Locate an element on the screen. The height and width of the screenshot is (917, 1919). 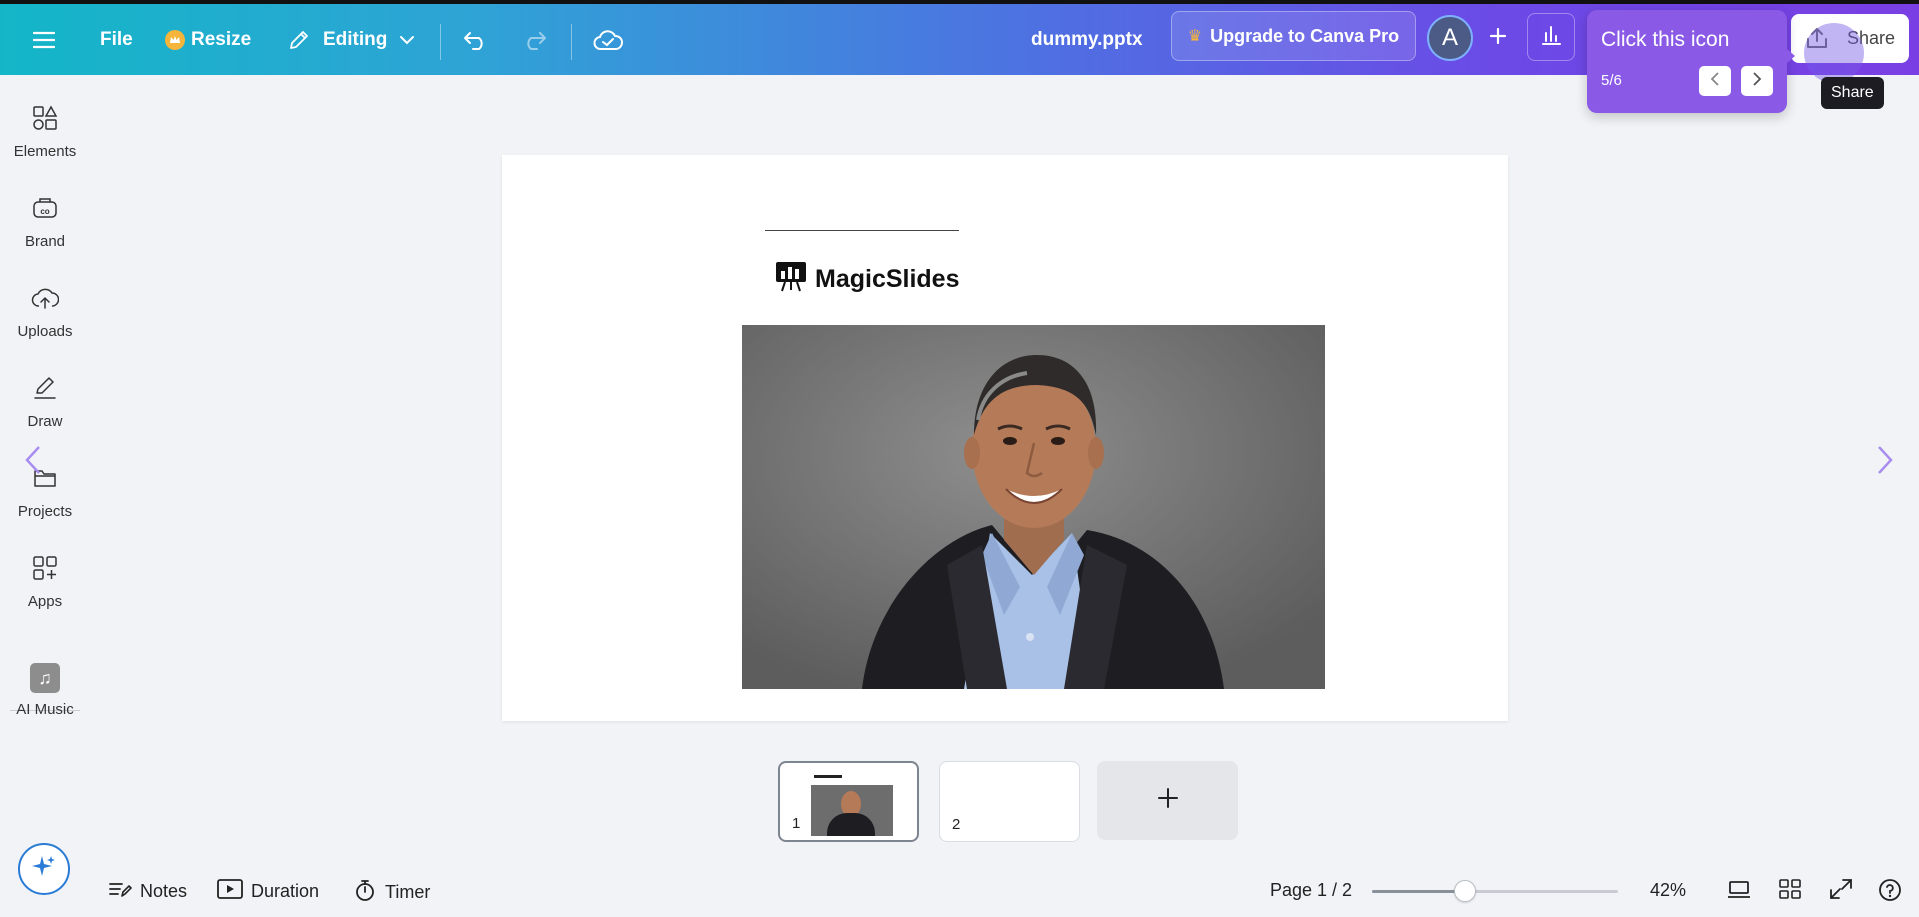
guide-title: Click this icon is located at coordinates (1665, 39).